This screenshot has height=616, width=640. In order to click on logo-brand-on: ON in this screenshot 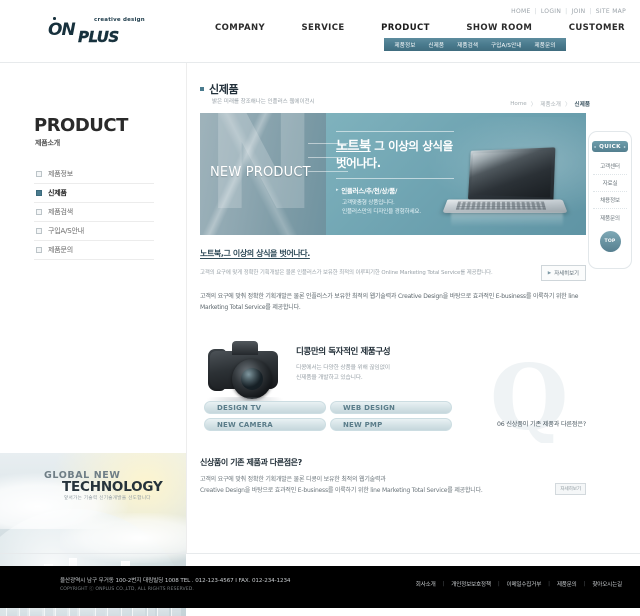, I will do `click(62, 30)`.